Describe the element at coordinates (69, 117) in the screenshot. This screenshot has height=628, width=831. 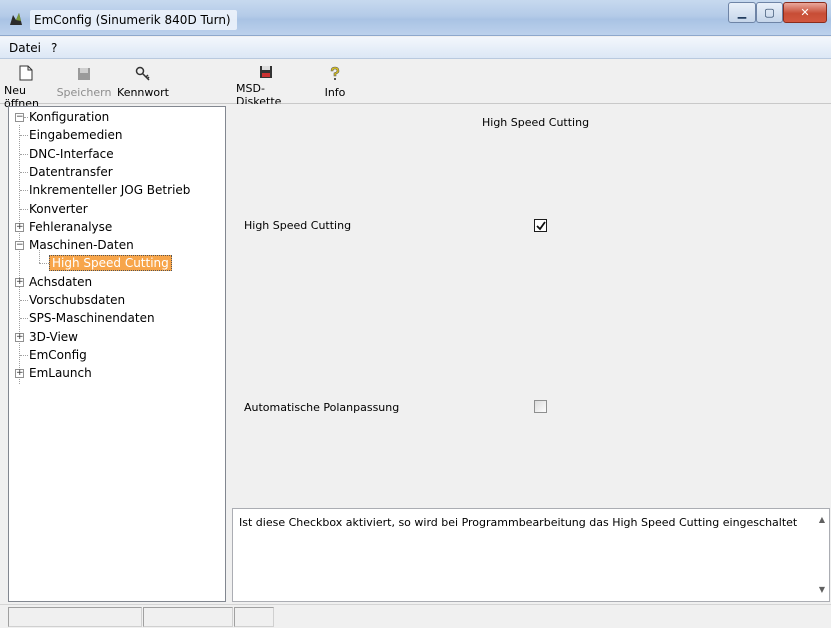
I see `tree-node-konfiguration: Konfiguration` at that location.